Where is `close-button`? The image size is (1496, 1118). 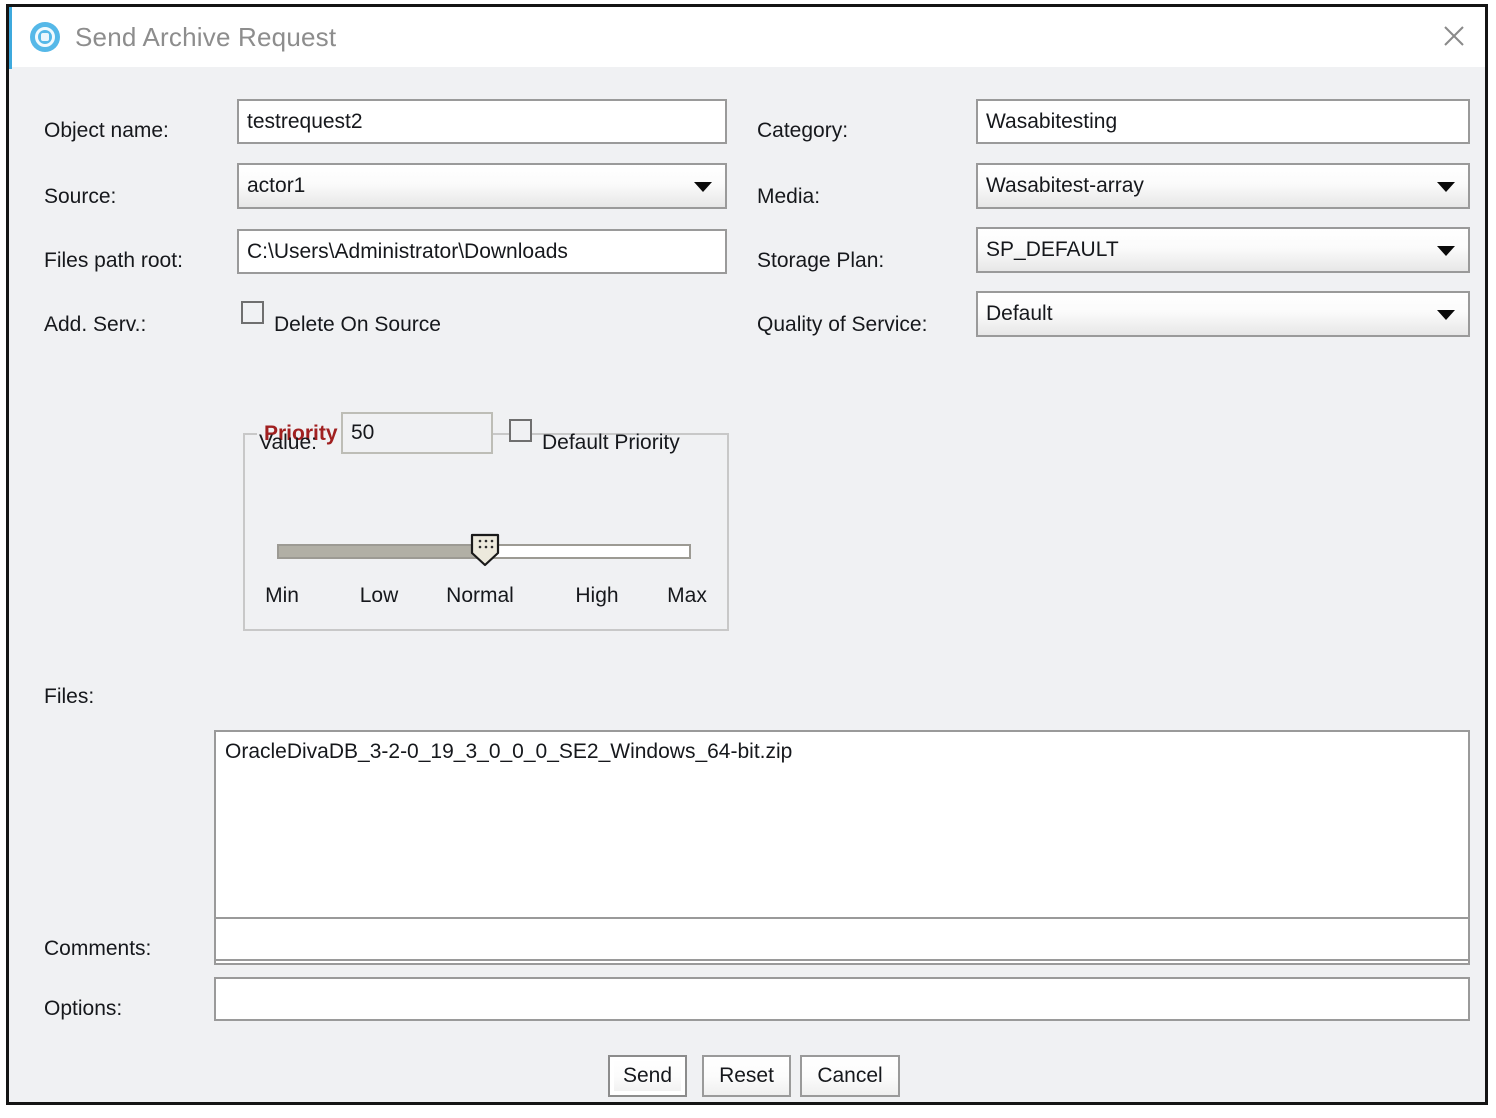 close-button is located at coordinates (1454, 36).